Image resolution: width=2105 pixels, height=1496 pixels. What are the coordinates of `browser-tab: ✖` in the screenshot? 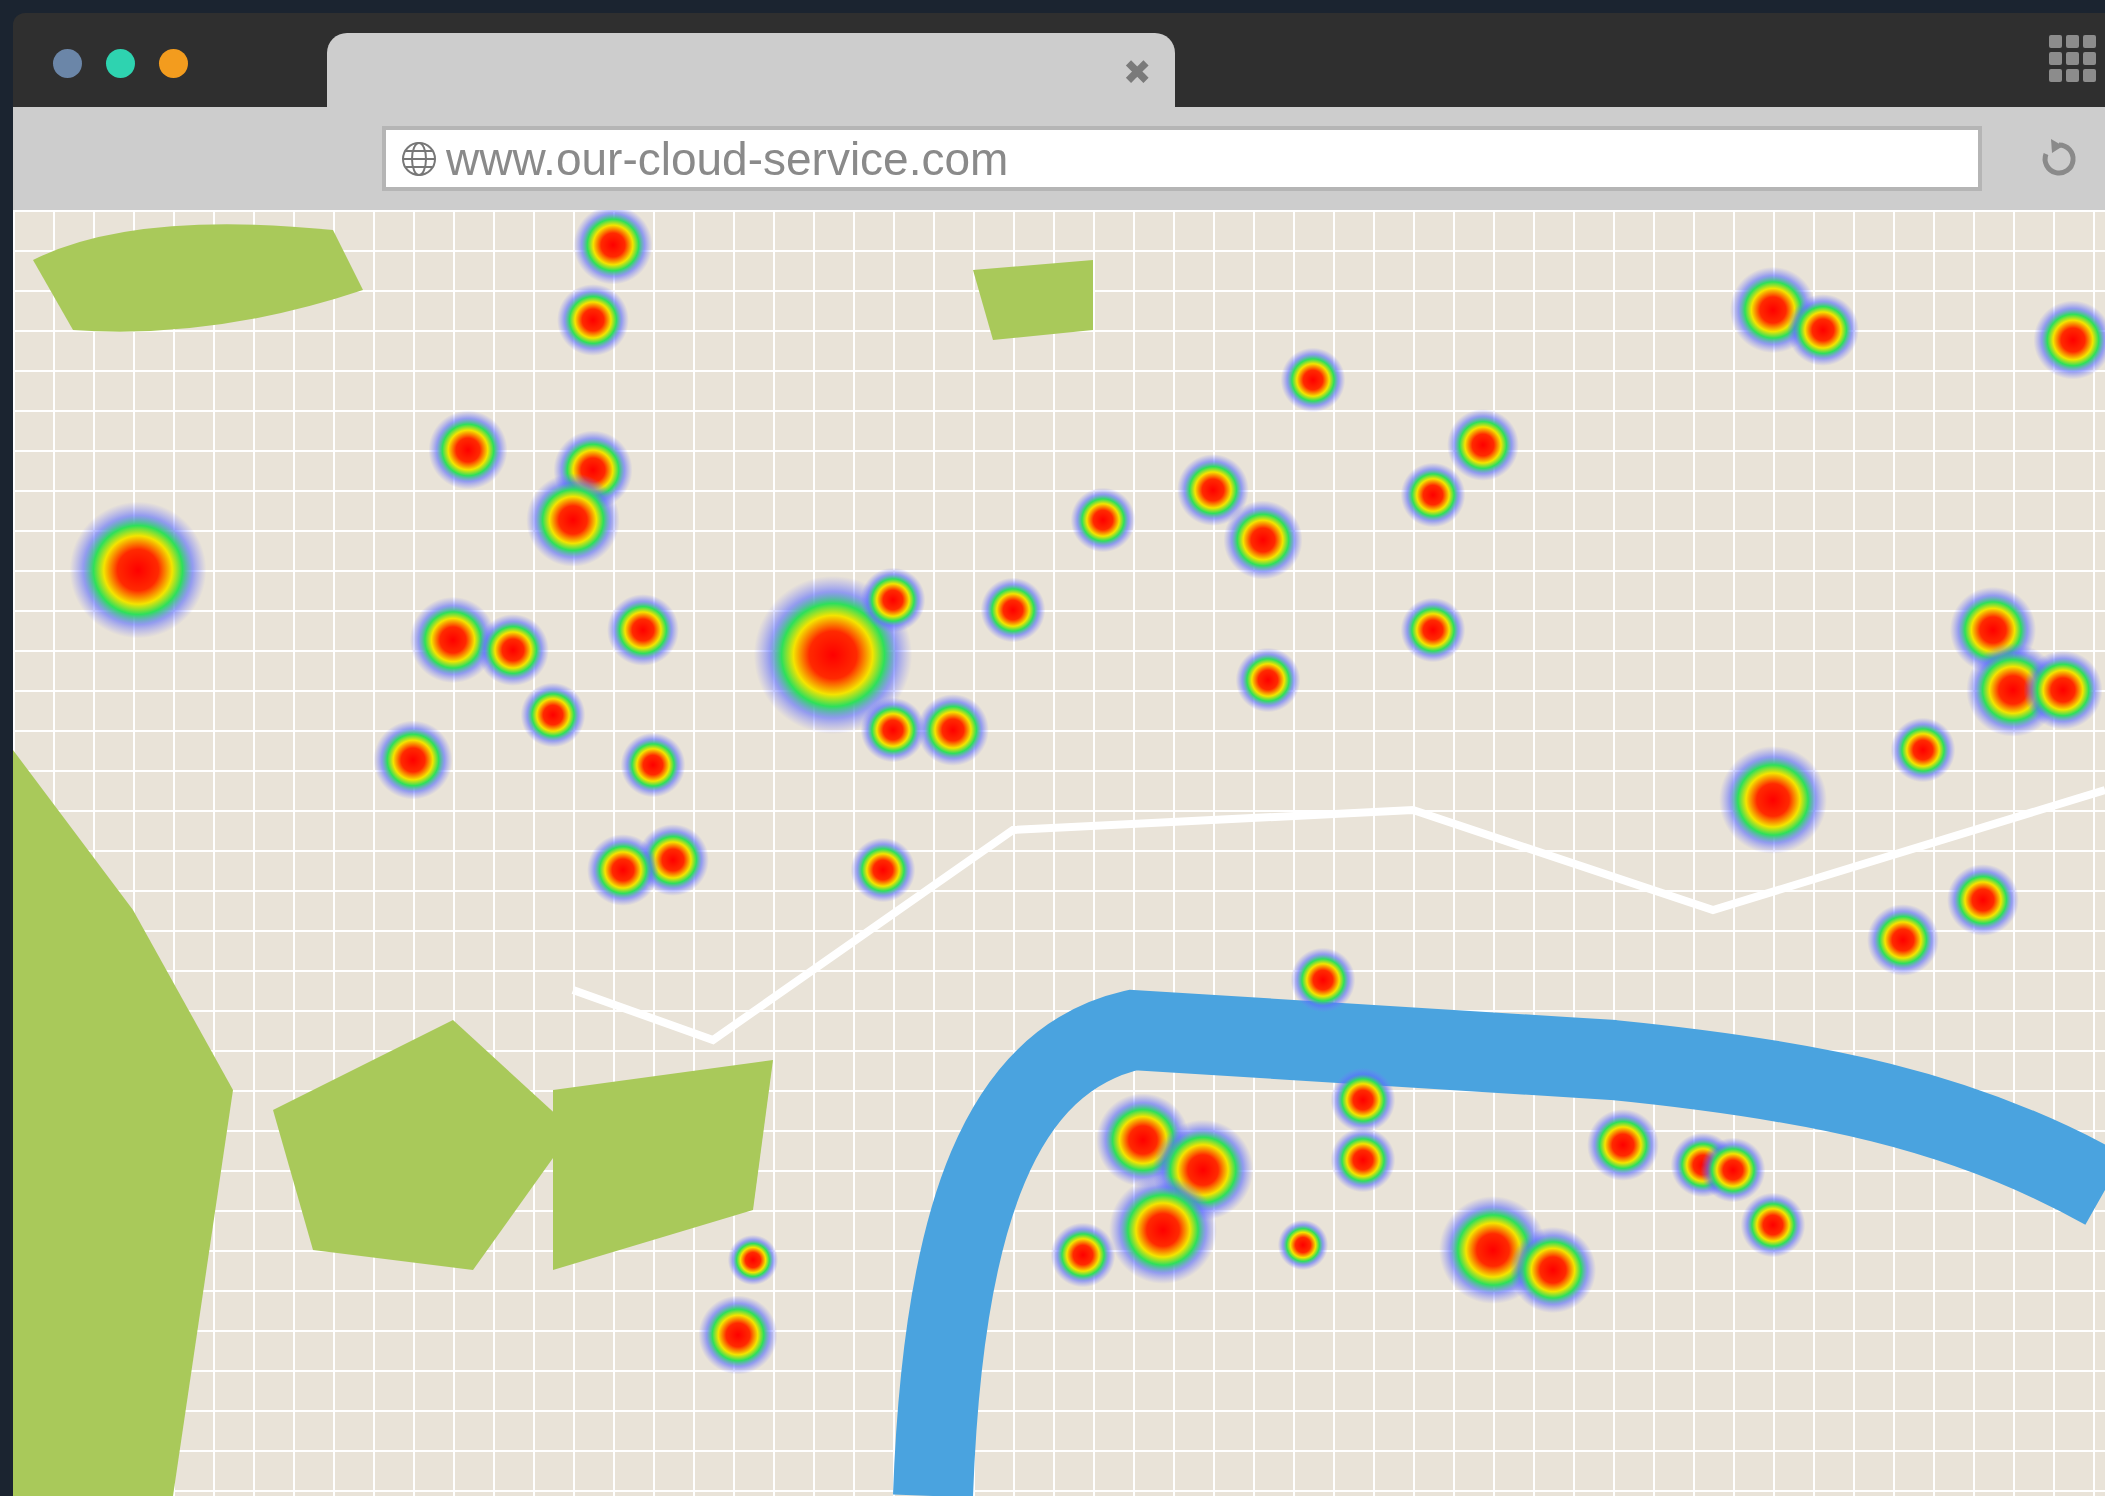 It's located at (751, 70).